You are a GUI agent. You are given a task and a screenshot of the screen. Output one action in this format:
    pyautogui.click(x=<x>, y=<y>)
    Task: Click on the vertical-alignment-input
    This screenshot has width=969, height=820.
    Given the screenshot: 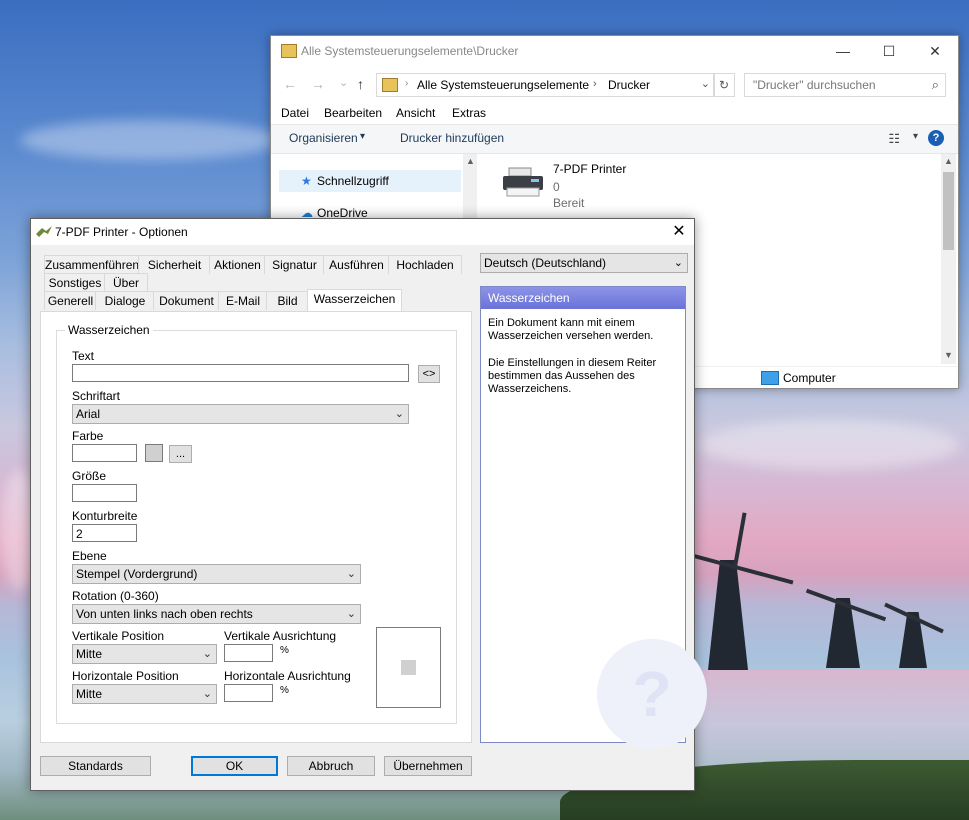 What is the action you would take?
    pyautogui.click(x=248, y=653)
    